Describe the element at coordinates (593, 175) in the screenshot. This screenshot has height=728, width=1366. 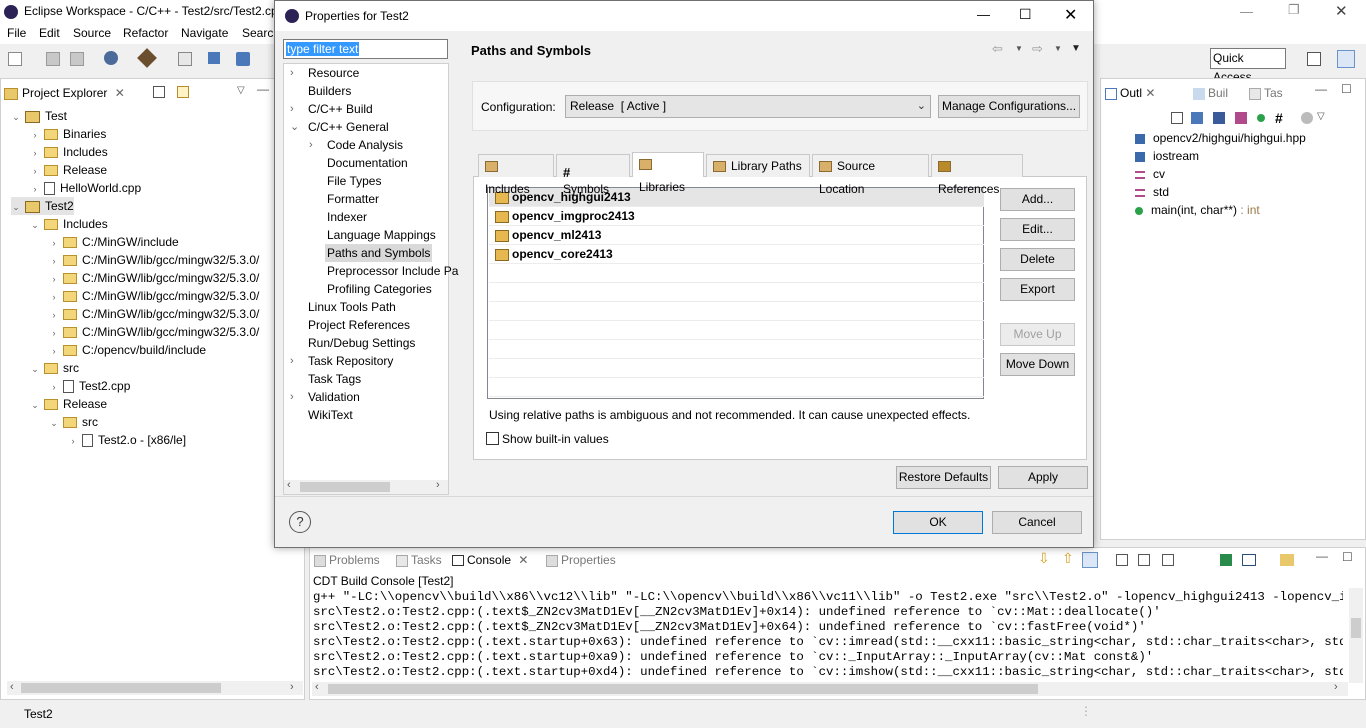
I see `tab-symbols: #Symbols` at that location.